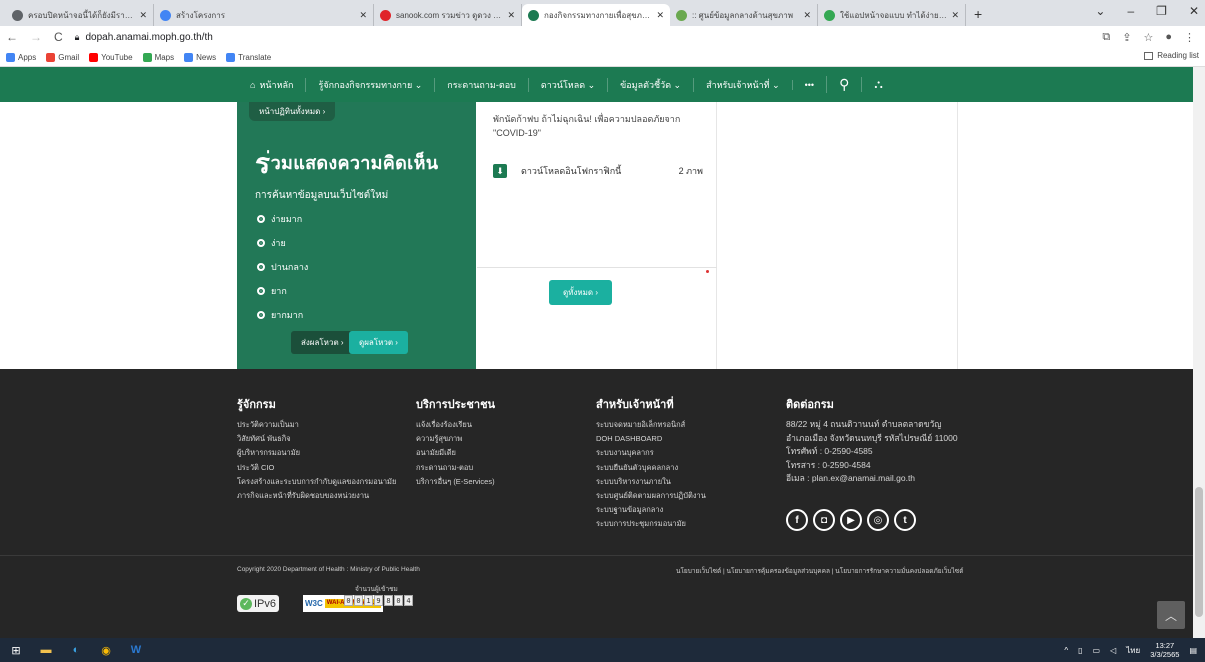 The width and height of the screenshot is (1205, 662). I want to click on line-icon: ◘, so click(824, 520).